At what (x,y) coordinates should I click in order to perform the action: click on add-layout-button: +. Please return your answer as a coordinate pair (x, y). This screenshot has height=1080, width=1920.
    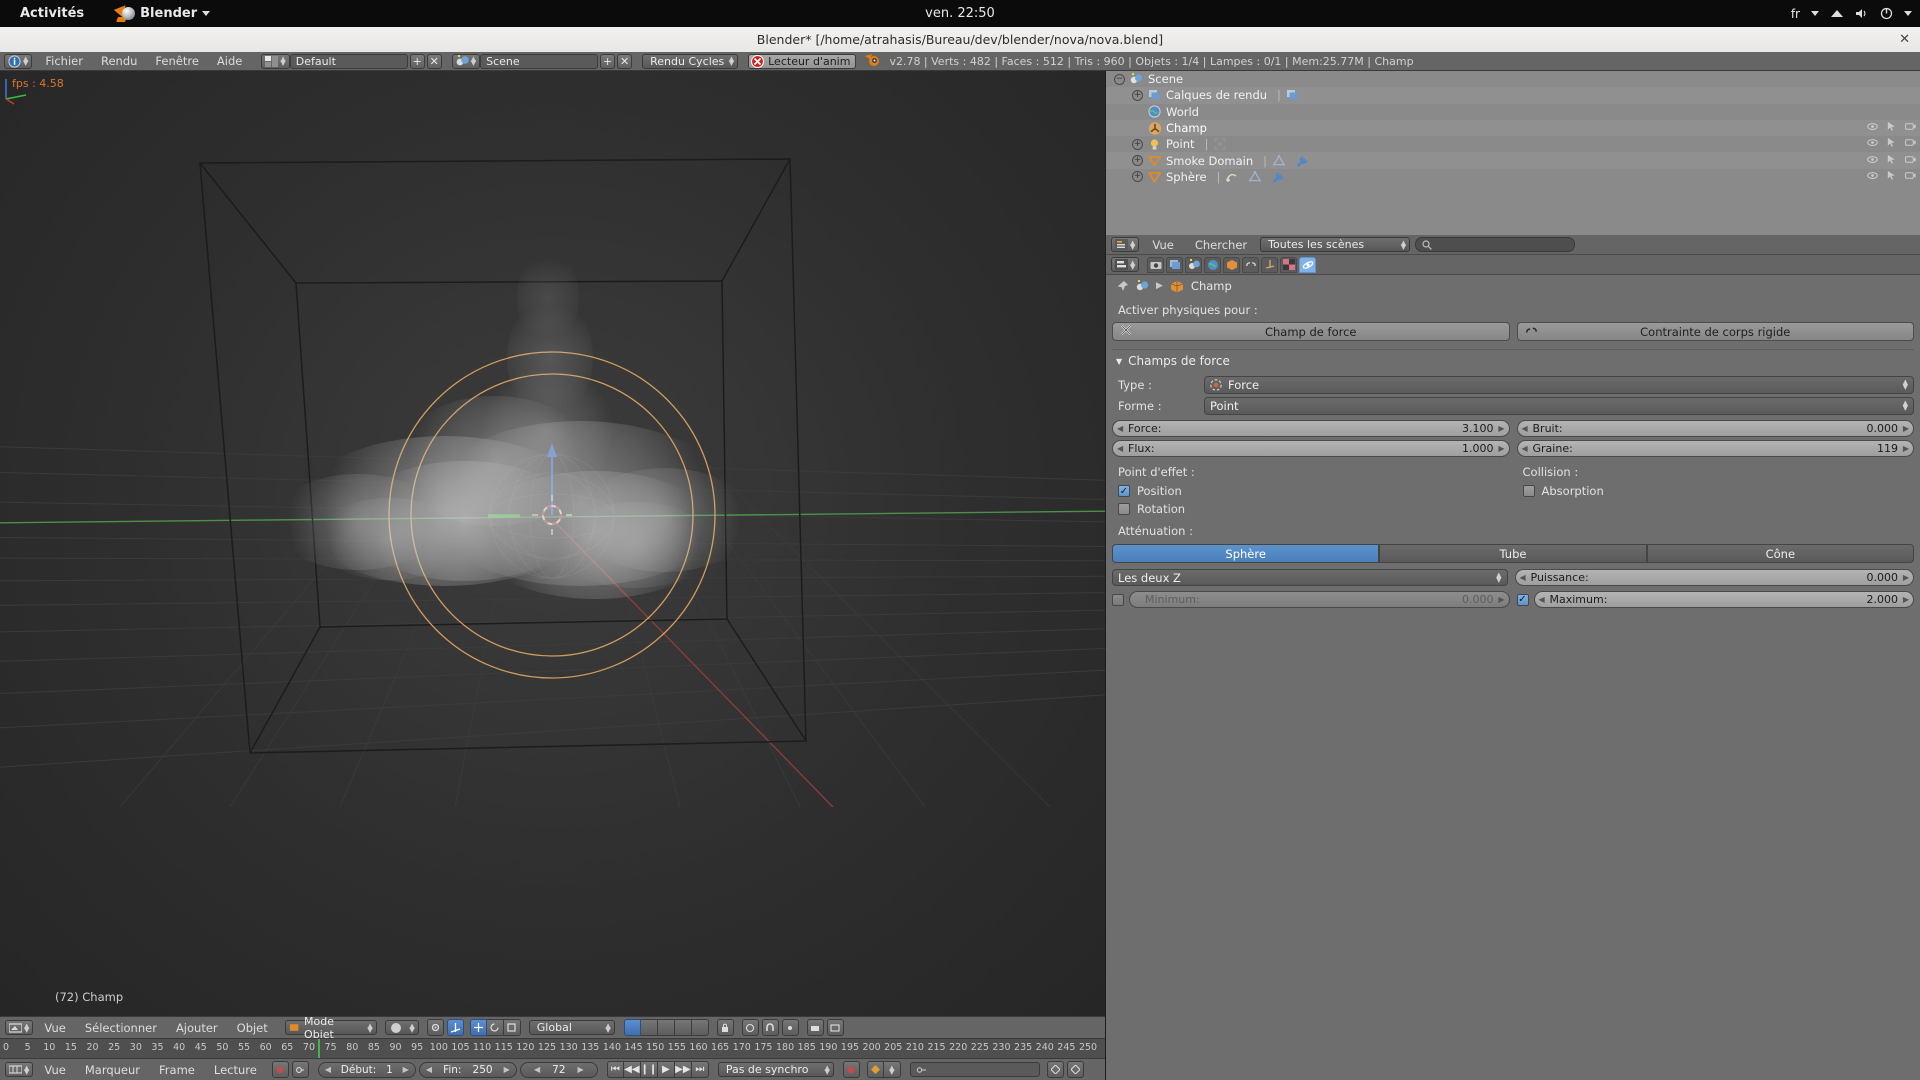
    Looking at the image, I should click on (417, 61).